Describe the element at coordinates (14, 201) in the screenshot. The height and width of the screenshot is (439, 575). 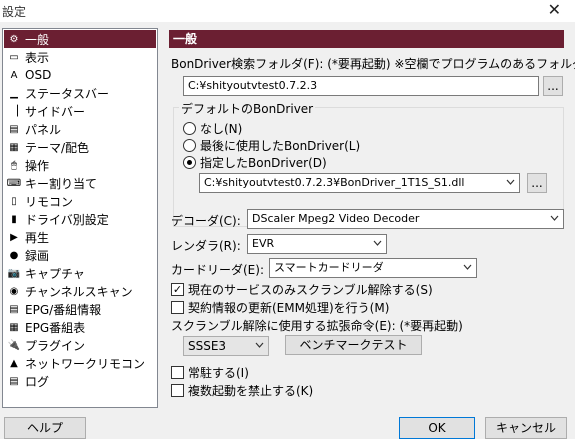
I see `remote-icon: ▯` at that location.